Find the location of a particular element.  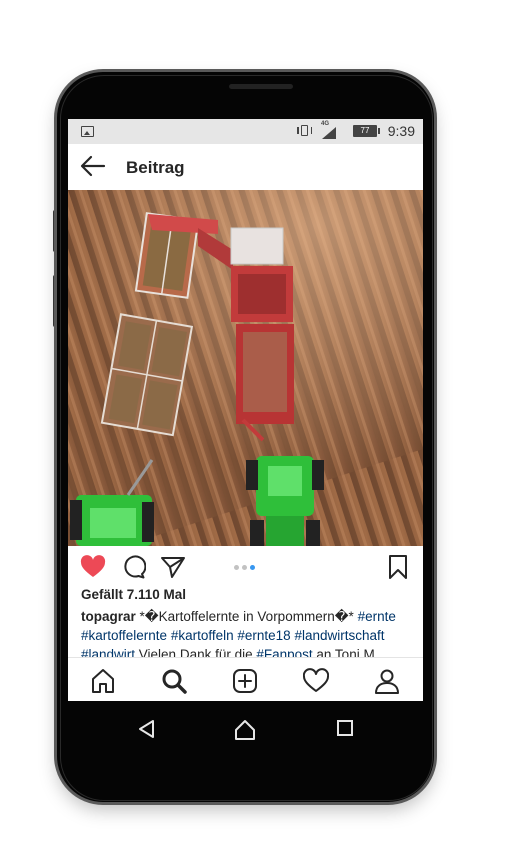

hashtag-link: #Fanpost is located at coordinates (284, 652).